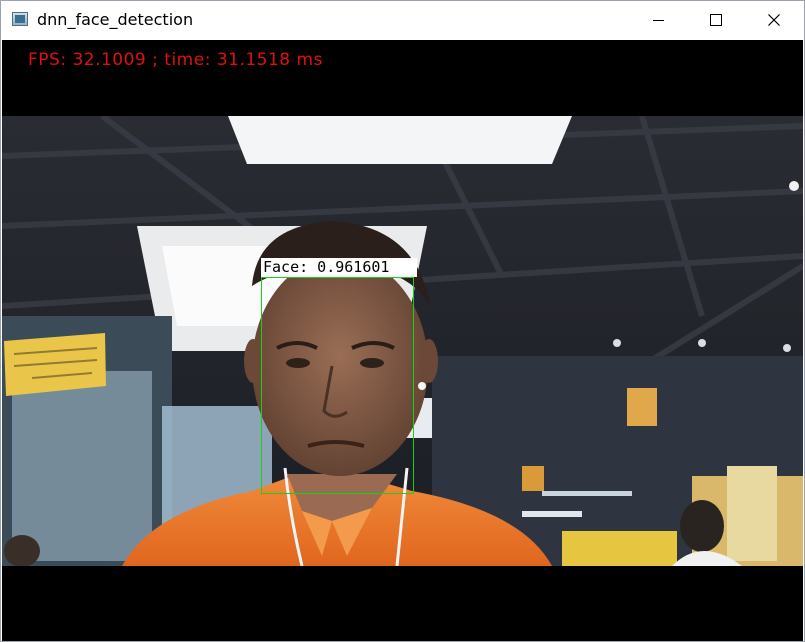 Image resolution: width=805 pixels, height=642 pixels. Describe the element at coordinates (175, 60) in the screenshot. I see `fps-readout: FPS: 32.1009 ; time: 31.1518 ms` at that location.